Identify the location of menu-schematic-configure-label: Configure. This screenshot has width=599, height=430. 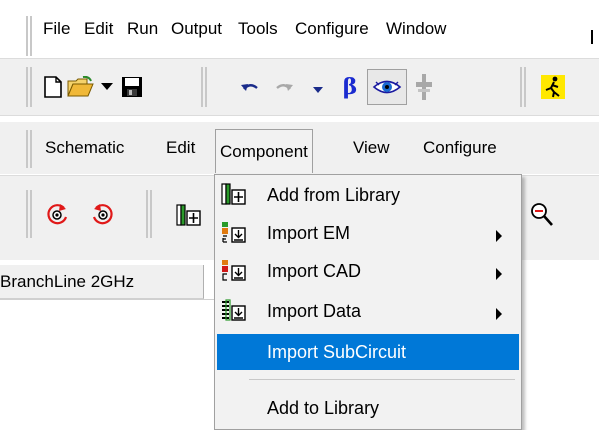
(460, 147).